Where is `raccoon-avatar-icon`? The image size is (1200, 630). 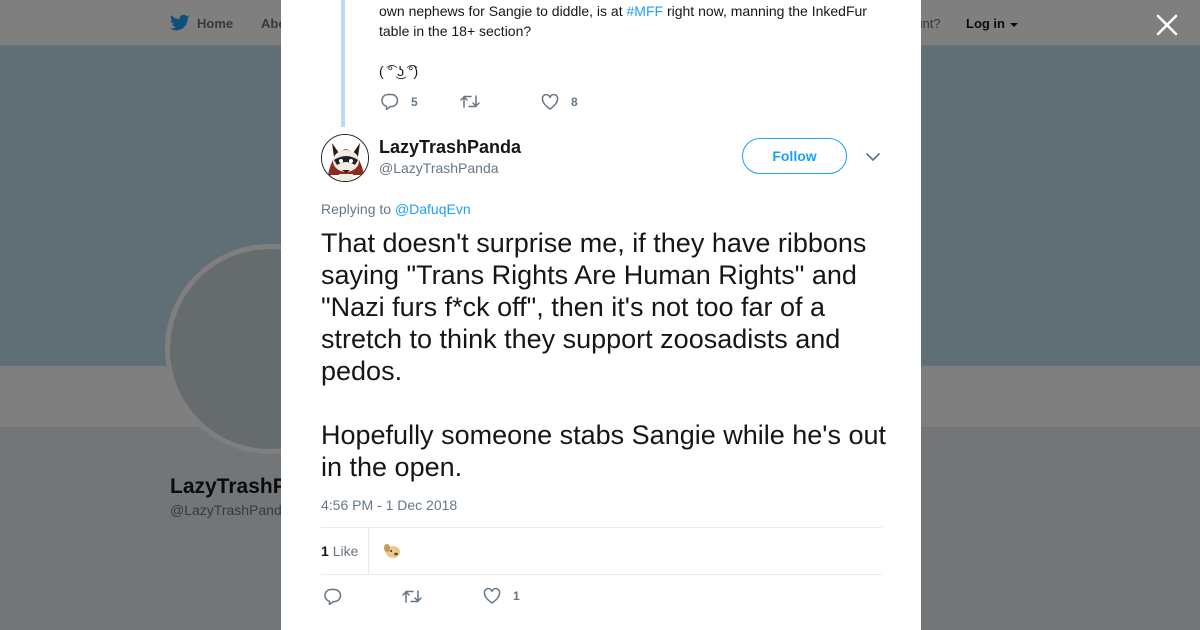 raccoon-avatar-icon is located at coordinates (345, 158).